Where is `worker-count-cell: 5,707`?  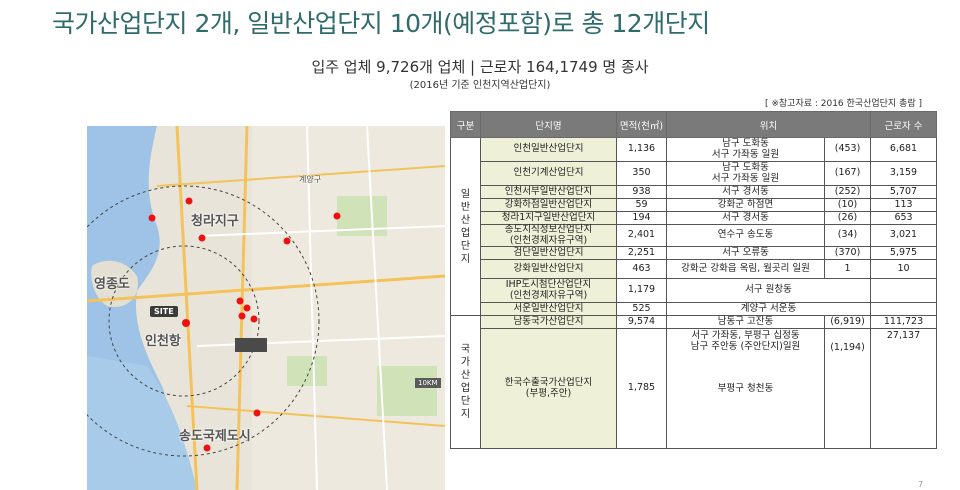
worker-count-cell: 5,707 is located at coordinates (904, 192).